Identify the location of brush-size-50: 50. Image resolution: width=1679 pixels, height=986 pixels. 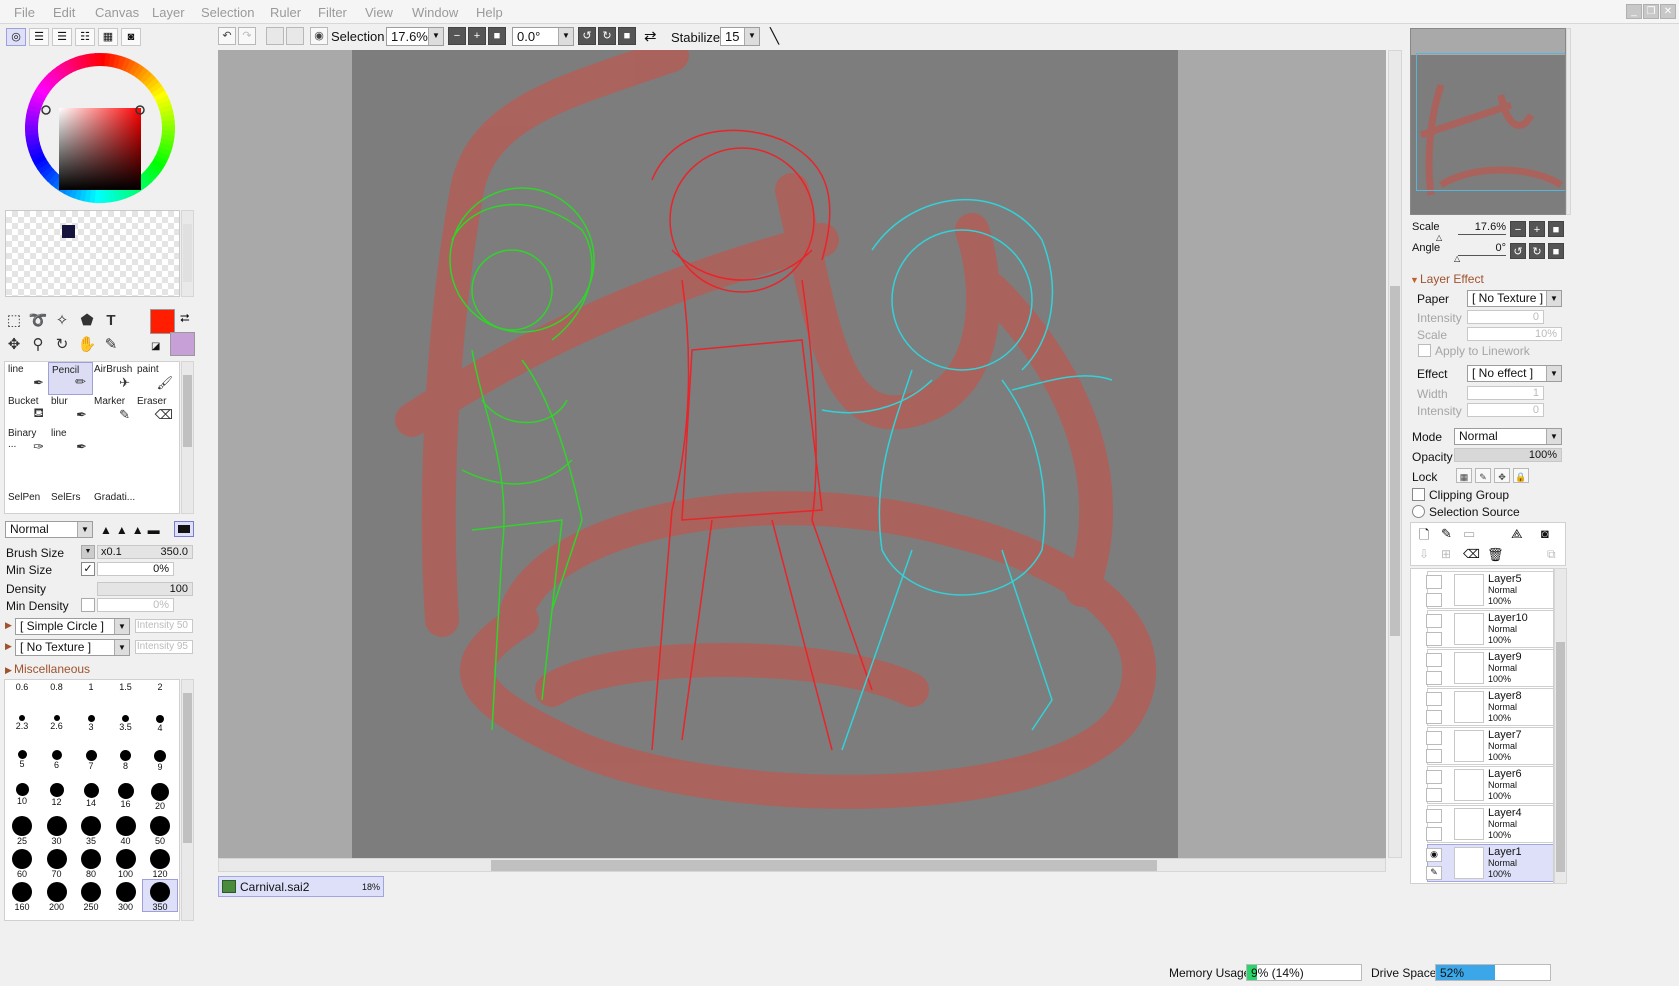
(160, 830).